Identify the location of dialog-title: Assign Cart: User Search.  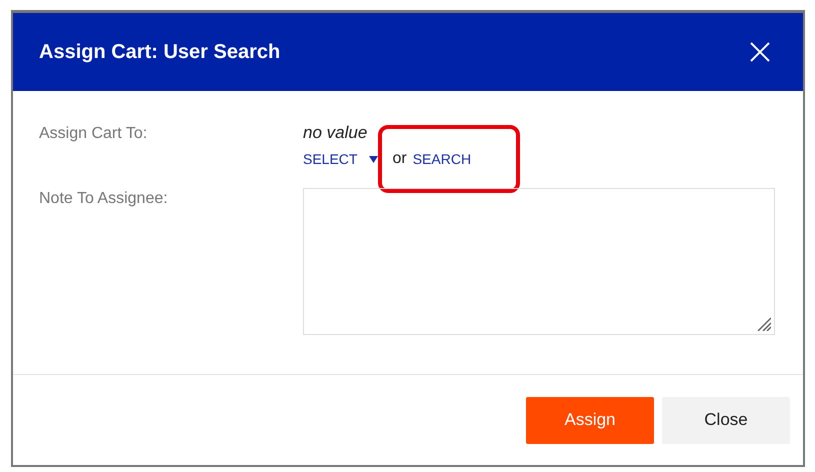
(159, 52).